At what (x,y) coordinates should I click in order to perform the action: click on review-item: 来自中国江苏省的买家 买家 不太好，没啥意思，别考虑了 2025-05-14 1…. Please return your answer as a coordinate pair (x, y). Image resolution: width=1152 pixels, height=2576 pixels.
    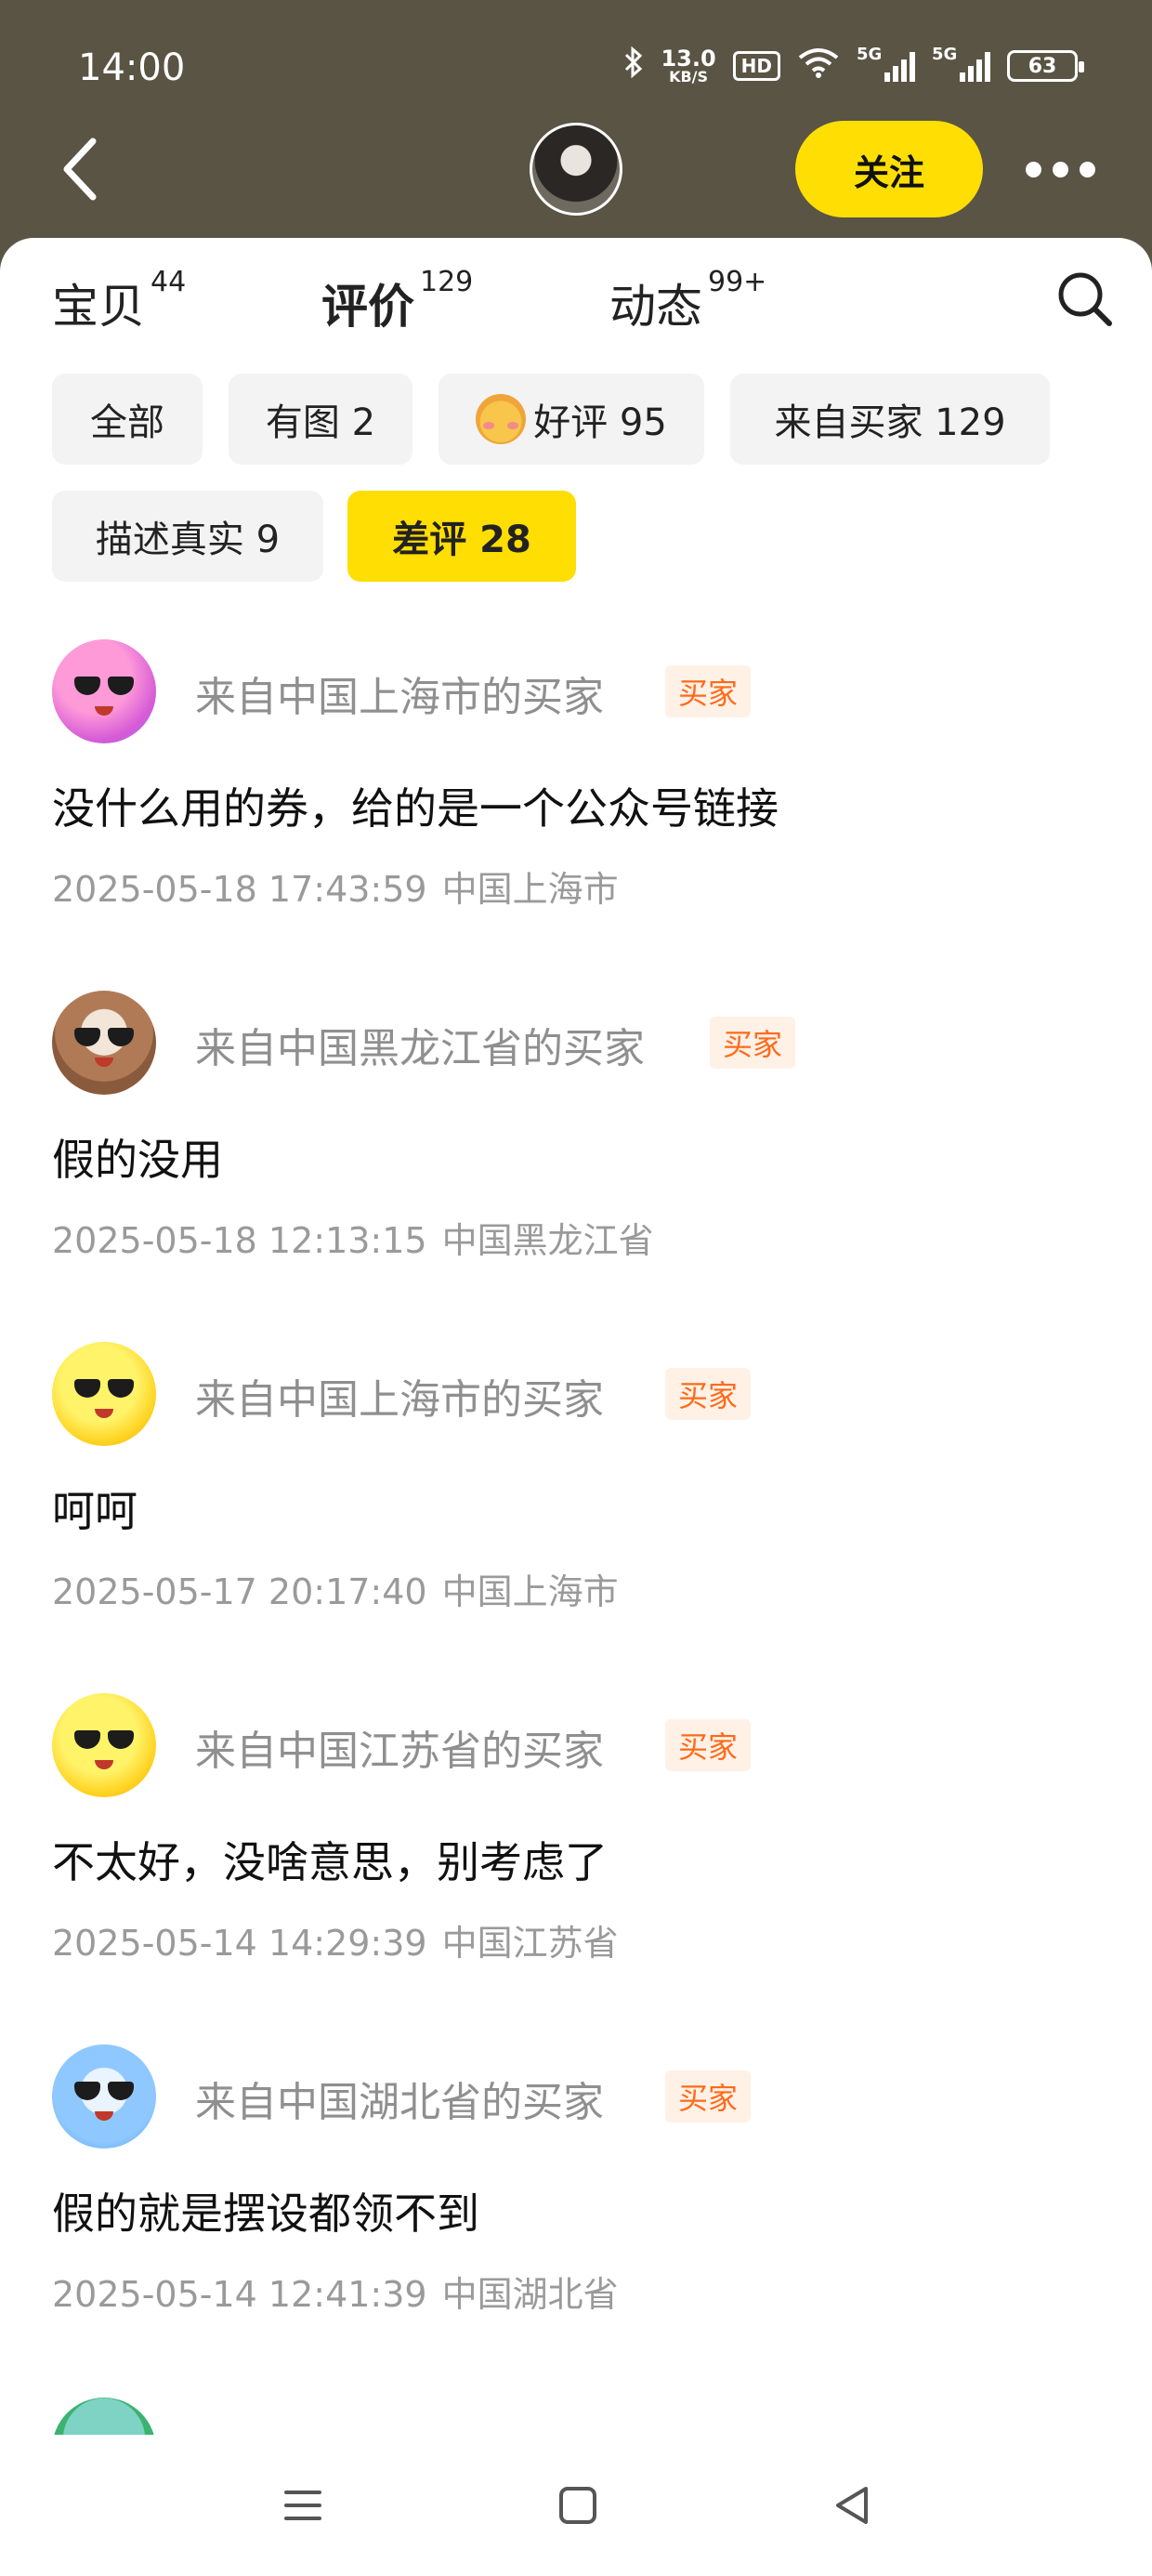
    Looking at the image, I should click on (576, 1846).